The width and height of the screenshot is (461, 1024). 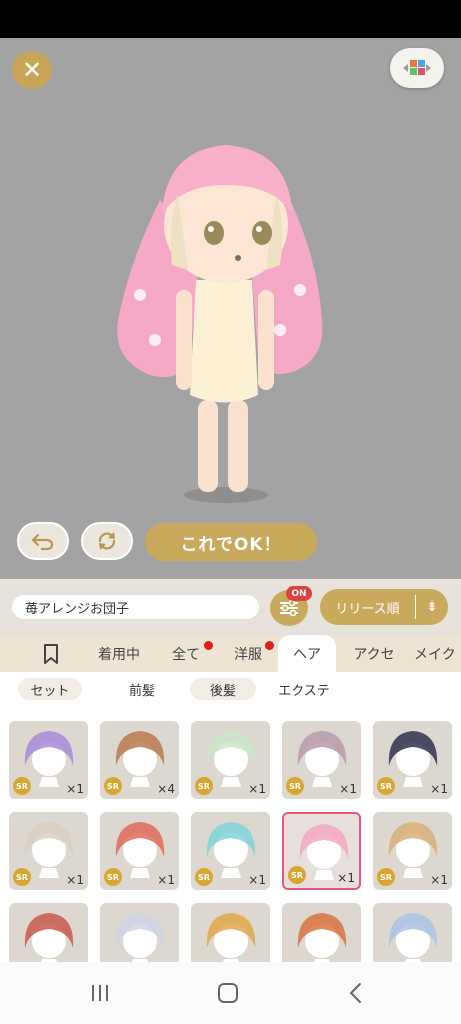 I want to click on recent-apps-button, so click(x=100, y=993).